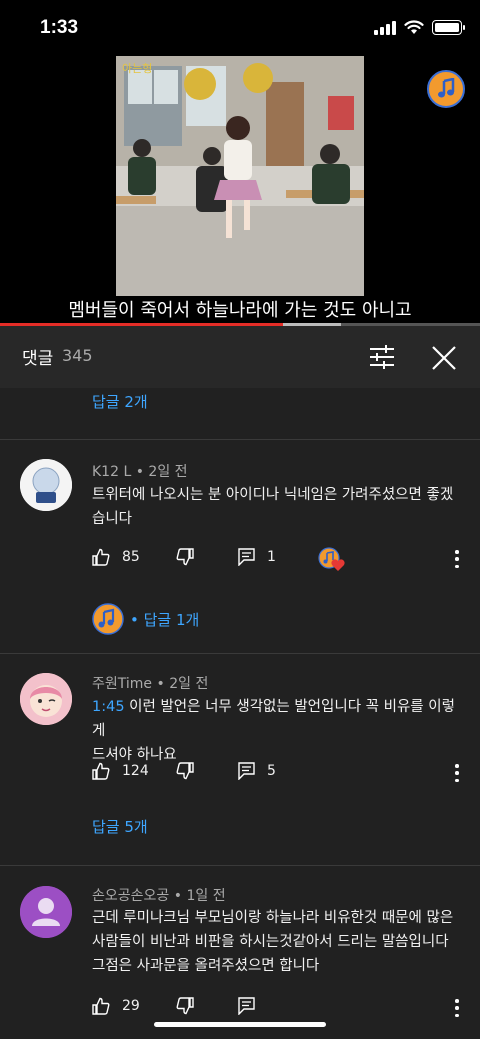  What do you see at coordinates (257, 771) in the screenshot?
I see `reply-button: 5` at bounding box center [257, 771].